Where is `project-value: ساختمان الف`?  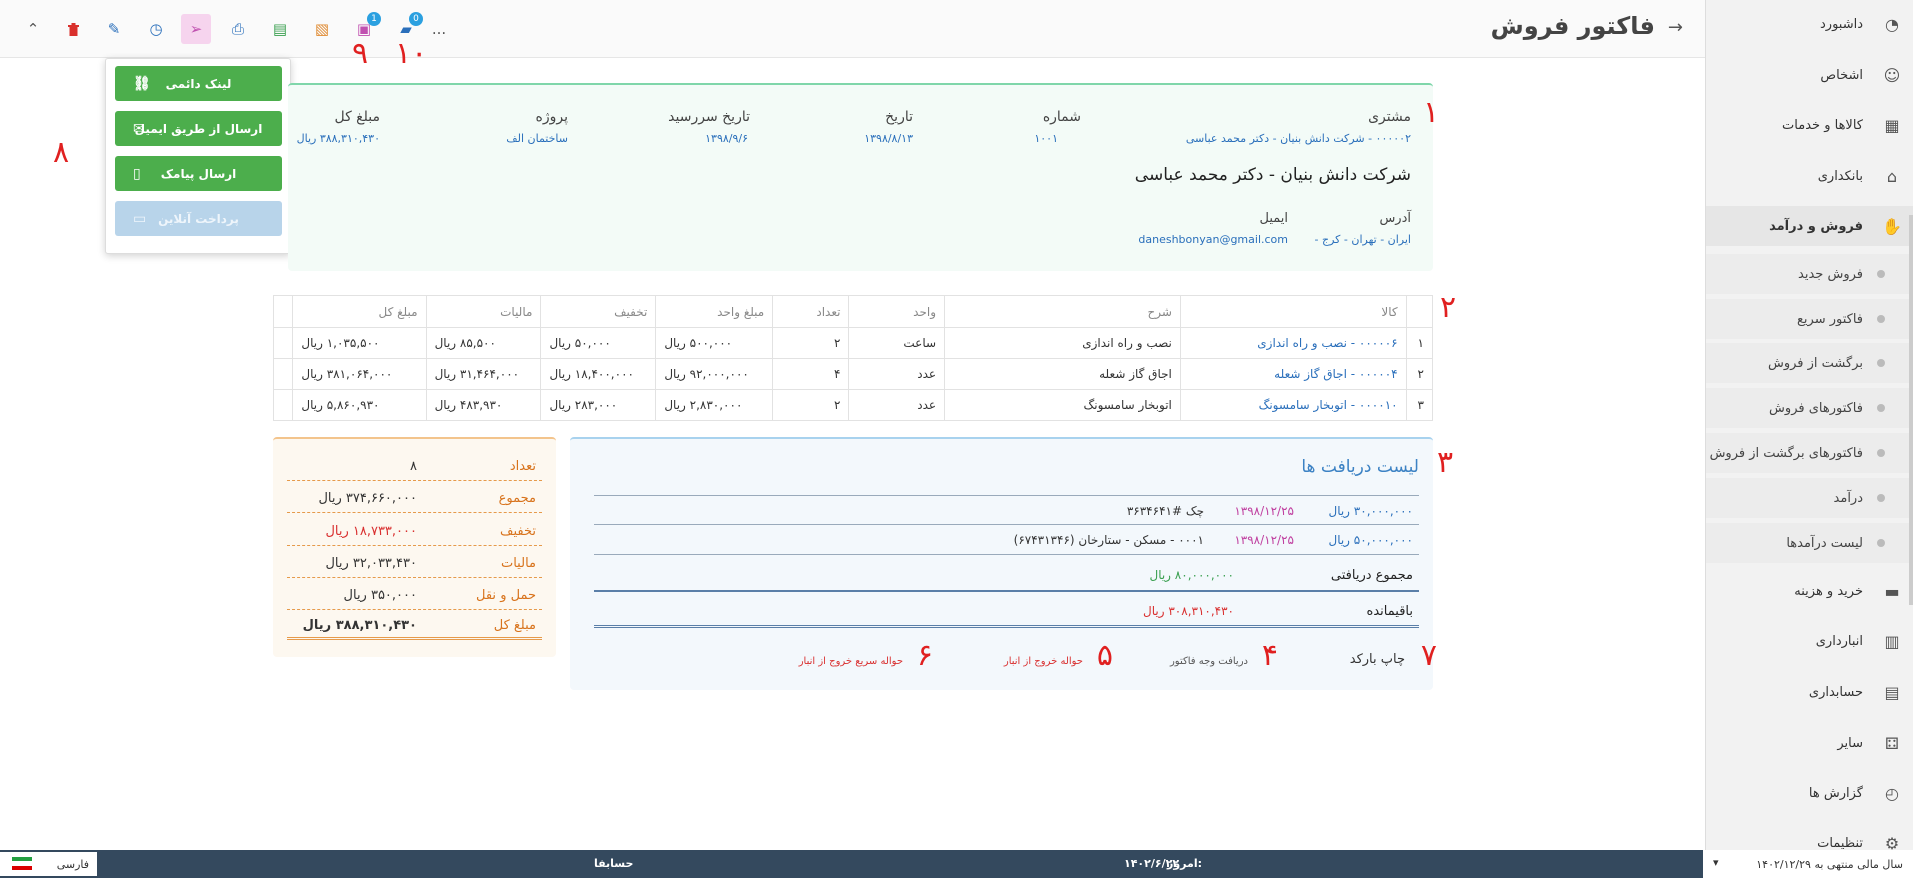 project-value: ساختمان الف is located at coordinates (537, 138).